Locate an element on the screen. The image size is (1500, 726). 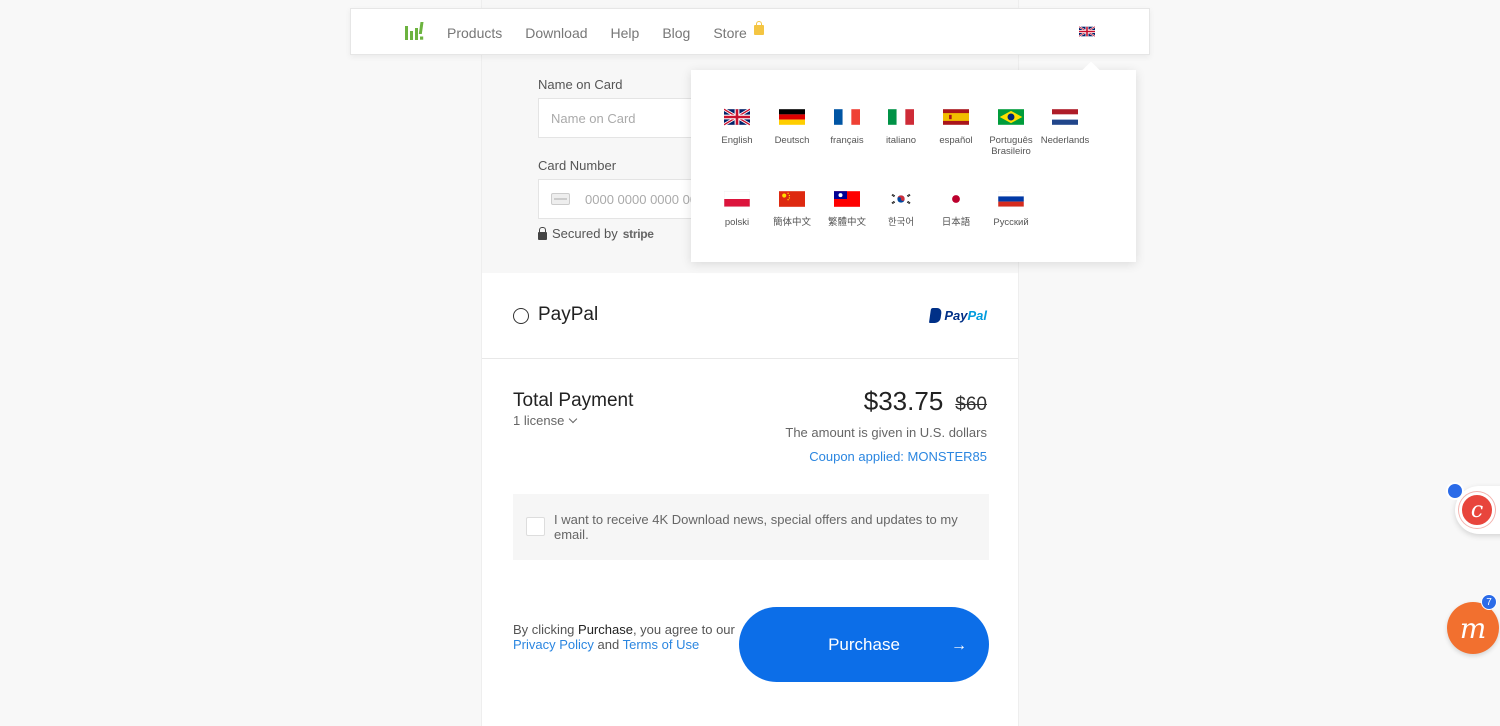
language-label: 한국어 is located at coordinates (901, 222).